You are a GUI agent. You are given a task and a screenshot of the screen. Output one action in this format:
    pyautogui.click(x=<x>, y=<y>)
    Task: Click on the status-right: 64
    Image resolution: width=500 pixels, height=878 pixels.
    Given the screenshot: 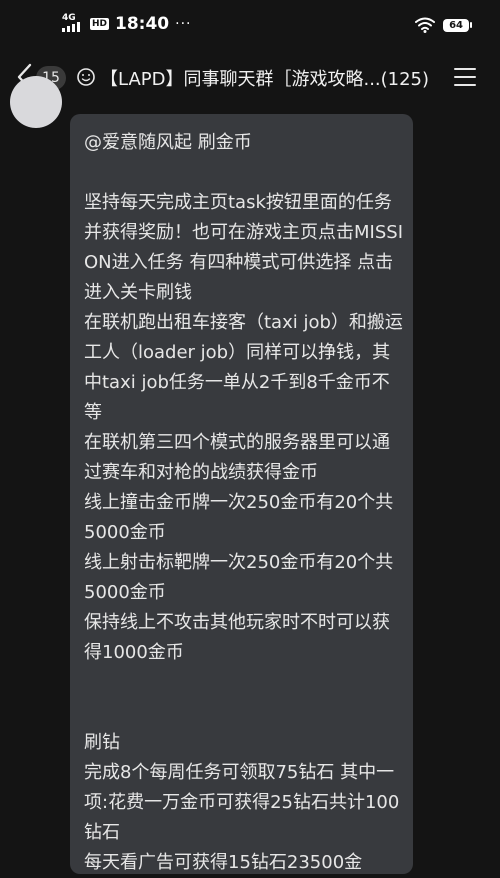 What is the action you would take?
    pyautogui.click(x=443, y=25)
    